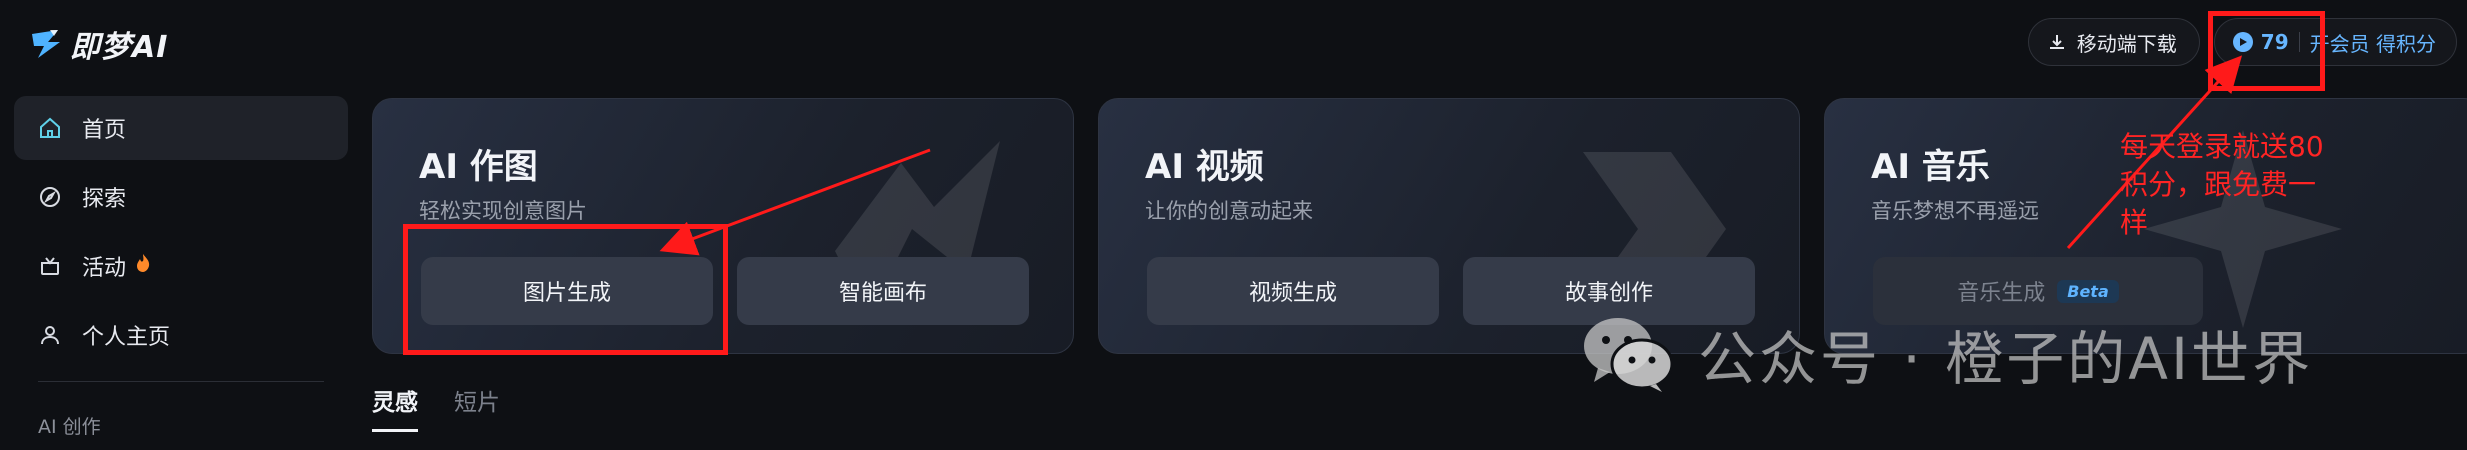  What do you see at coordinates (1629, 355) in the screenshot?
I see `wechat-icon` at bounding box center [1629, 355].